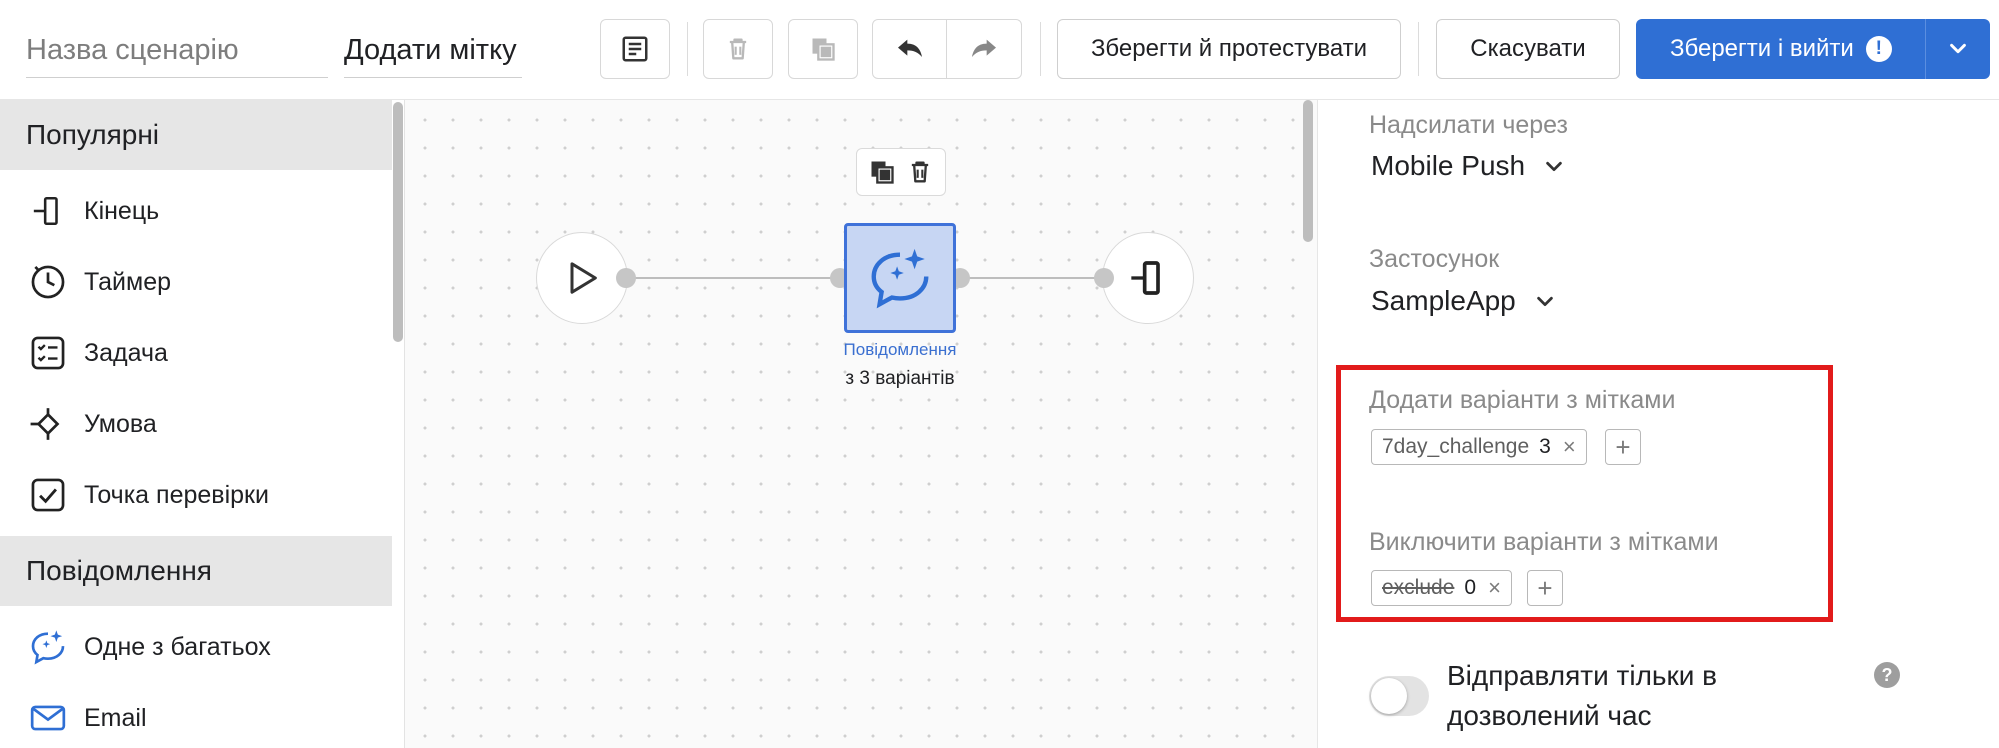 This screenshot has height=748, width=1999. I want to click on tag-name: exclude, so click(1418, 587).